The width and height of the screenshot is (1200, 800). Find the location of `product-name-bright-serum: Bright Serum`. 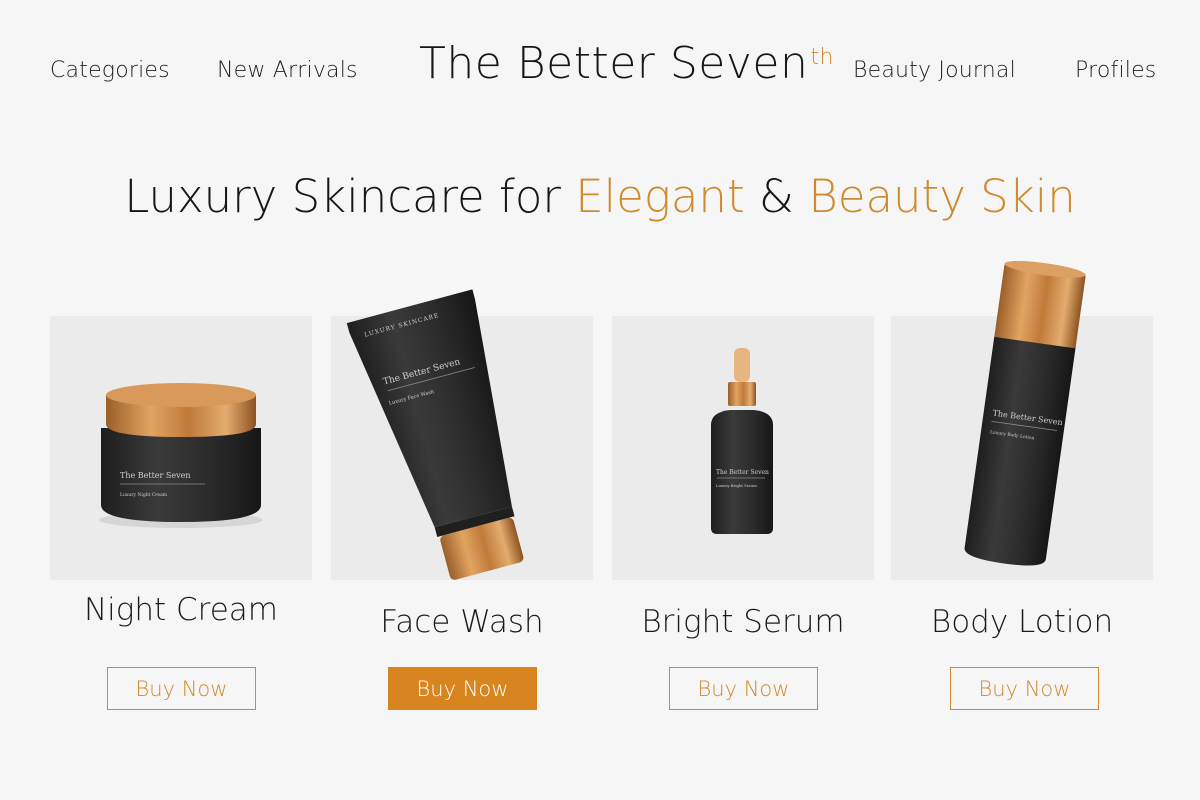

product-name-bright-serum: Bright Serum is located at coordinates (743, 622).